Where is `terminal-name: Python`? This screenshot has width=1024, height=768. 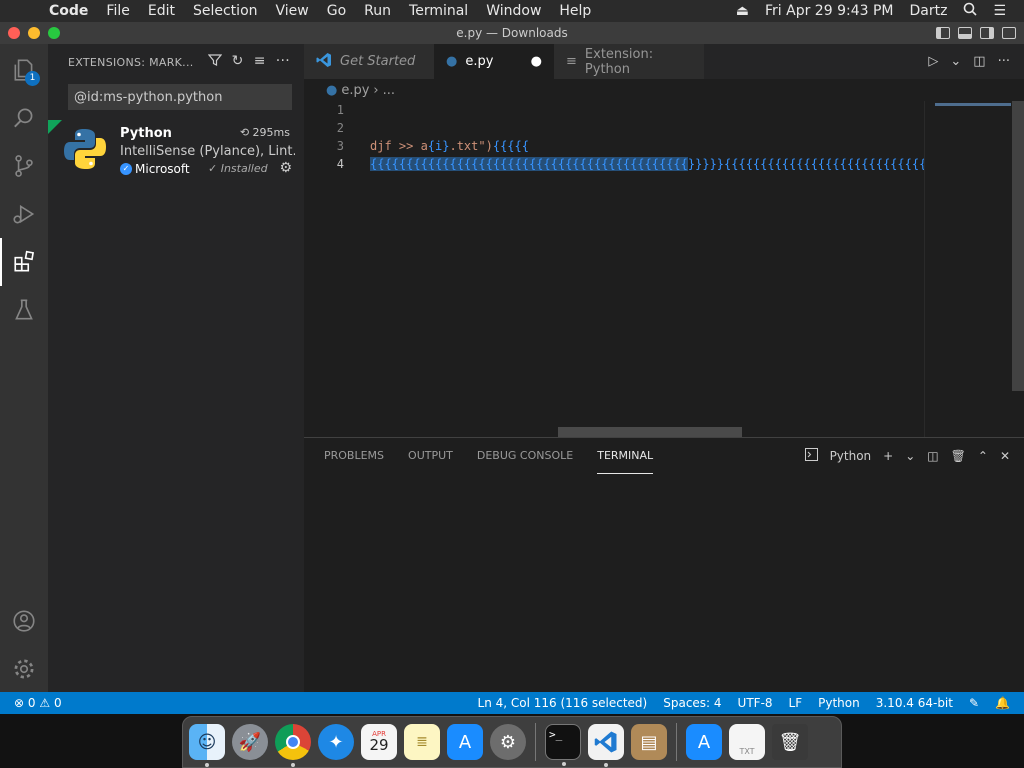
terminal-name: Python is located at coordinates (851, 456).